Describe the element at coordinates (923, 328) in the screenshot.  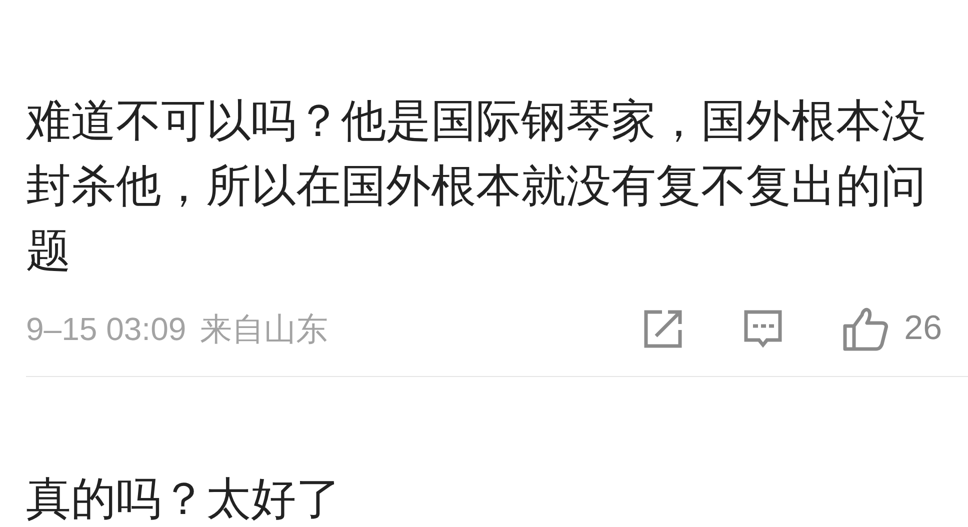
I see `like-count: 26` at that location.